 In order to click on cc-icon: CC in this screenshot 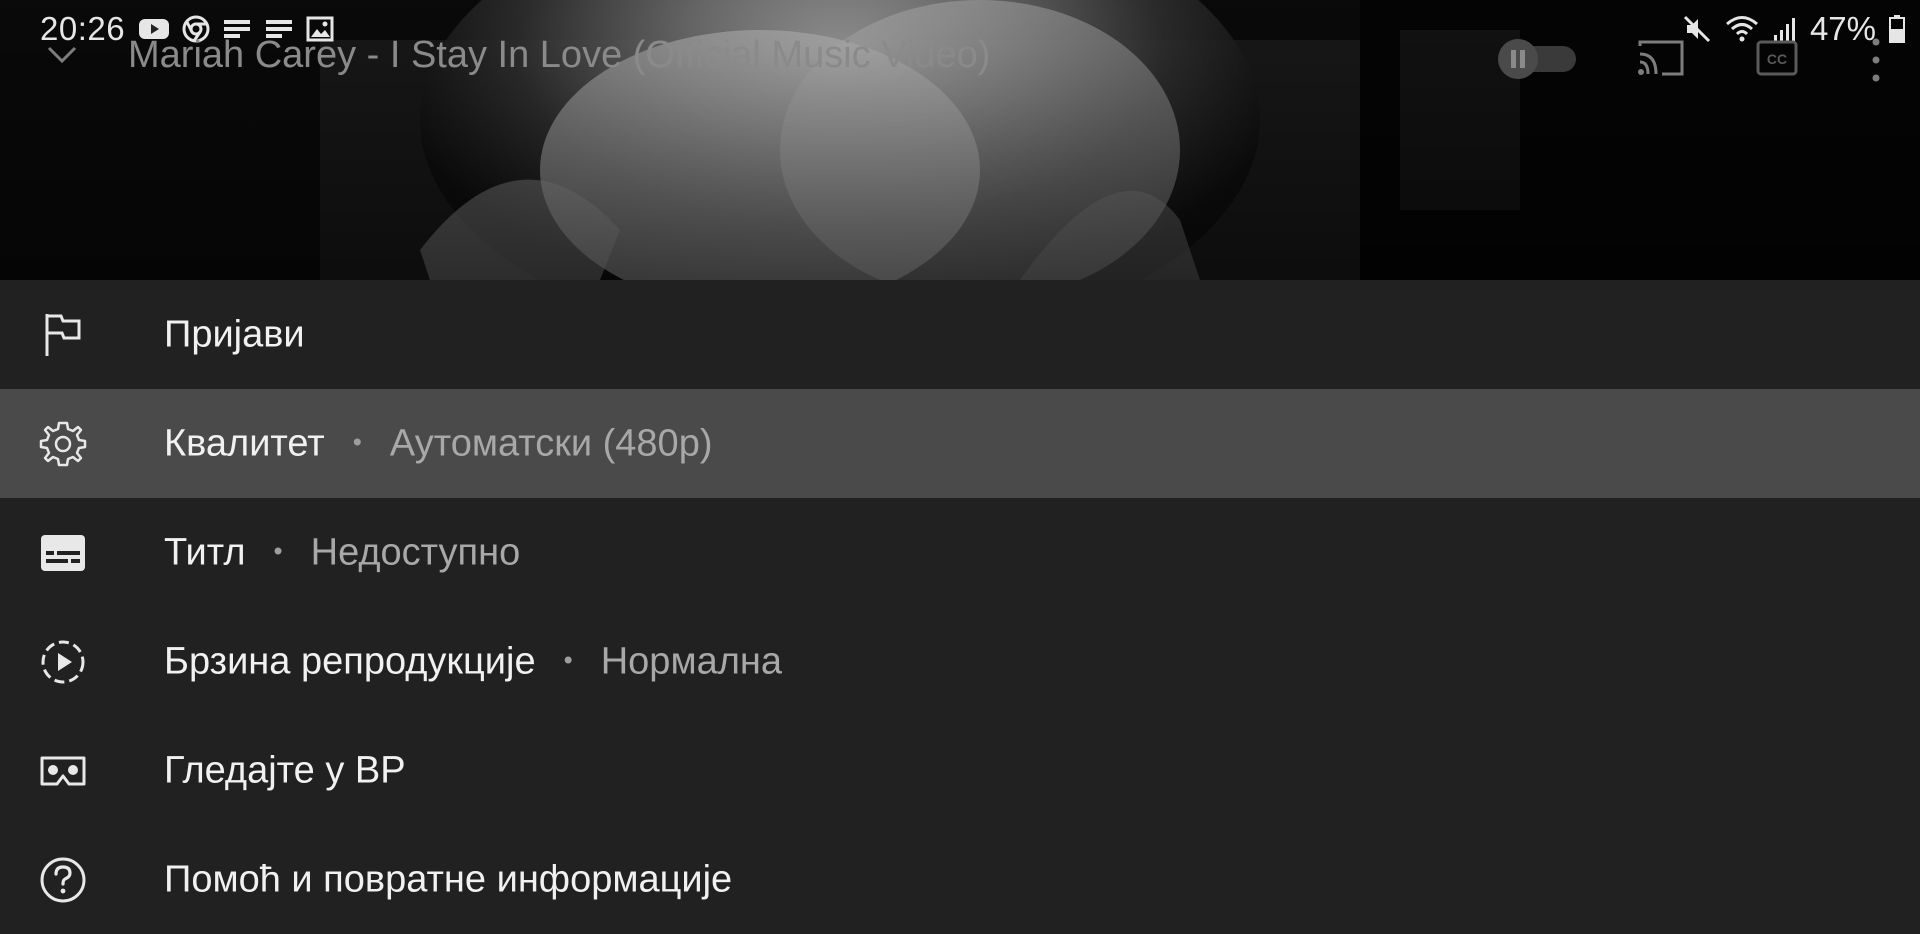, I will do `click(1777, 58)`.